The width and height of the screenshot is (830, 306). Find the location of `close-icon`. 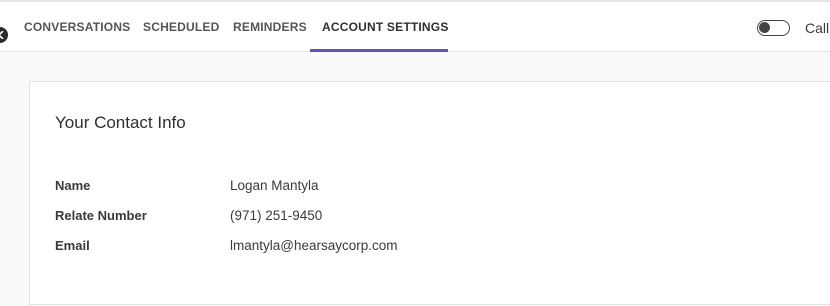

close-icon is located at coordinates (4, 35).